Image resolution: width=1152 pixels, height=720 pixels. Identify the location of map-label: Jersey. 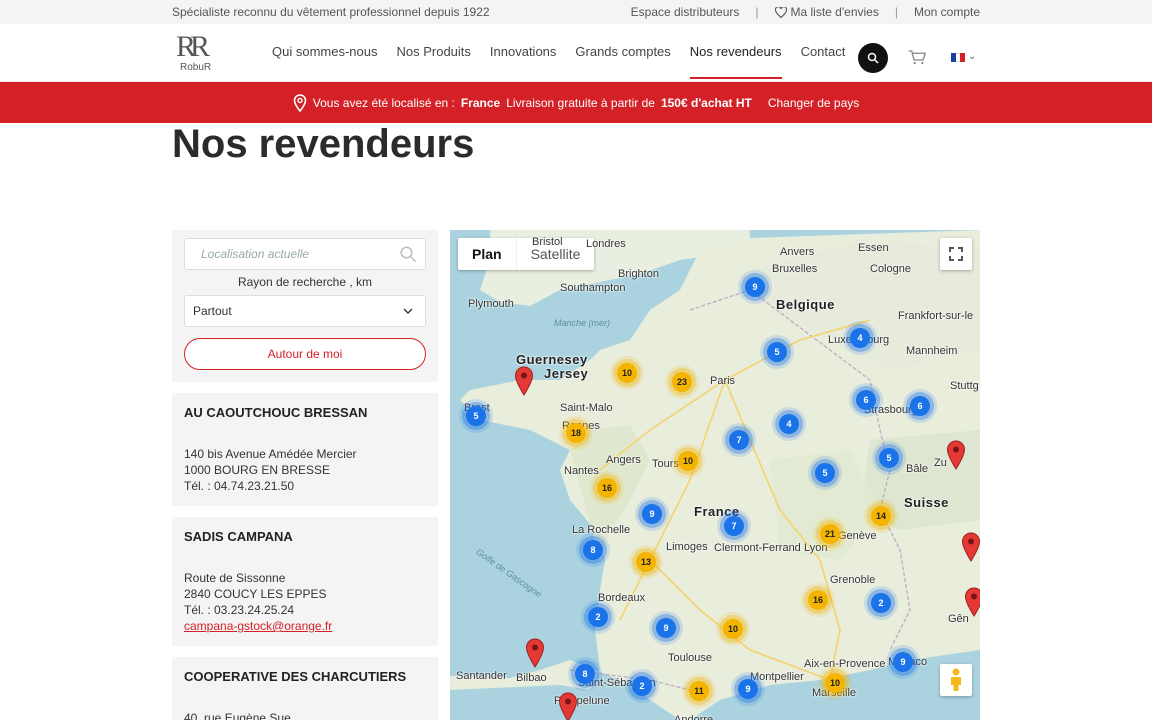
(566, 373).